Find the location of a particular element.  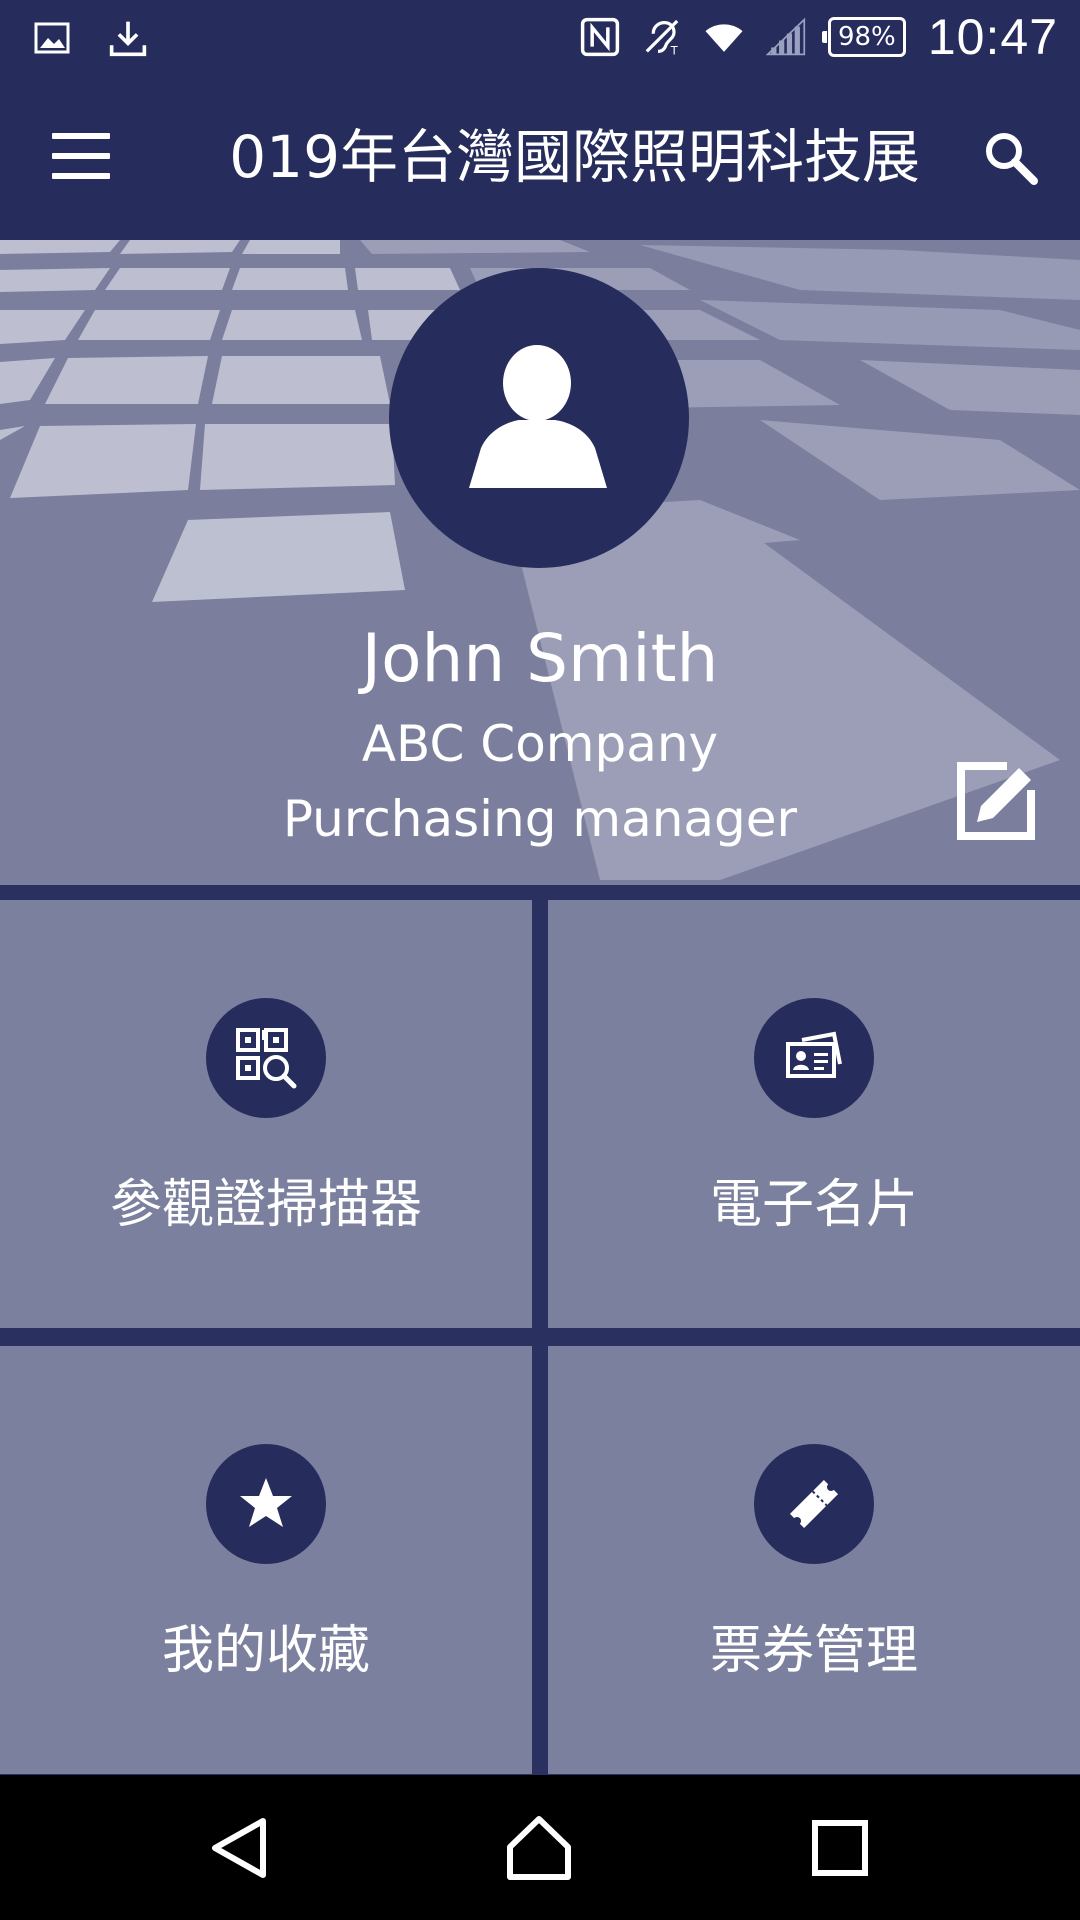

app-bar: 019年台灣國際照明科技展 is located at coordinates (540, 157).